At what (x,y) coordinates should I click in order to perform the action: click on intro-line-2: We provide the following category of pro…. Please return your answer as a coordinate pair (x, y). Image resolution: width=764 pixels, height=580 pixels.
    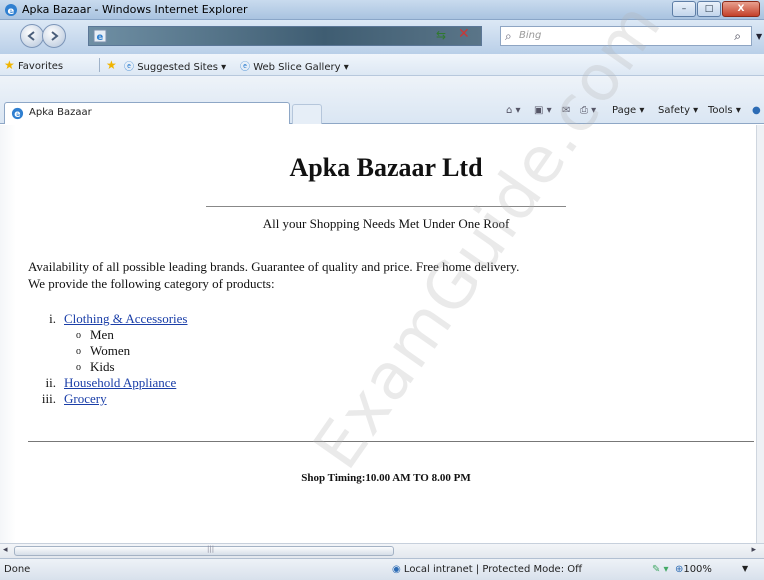
    Looking at the image, I should click on (151, 283).